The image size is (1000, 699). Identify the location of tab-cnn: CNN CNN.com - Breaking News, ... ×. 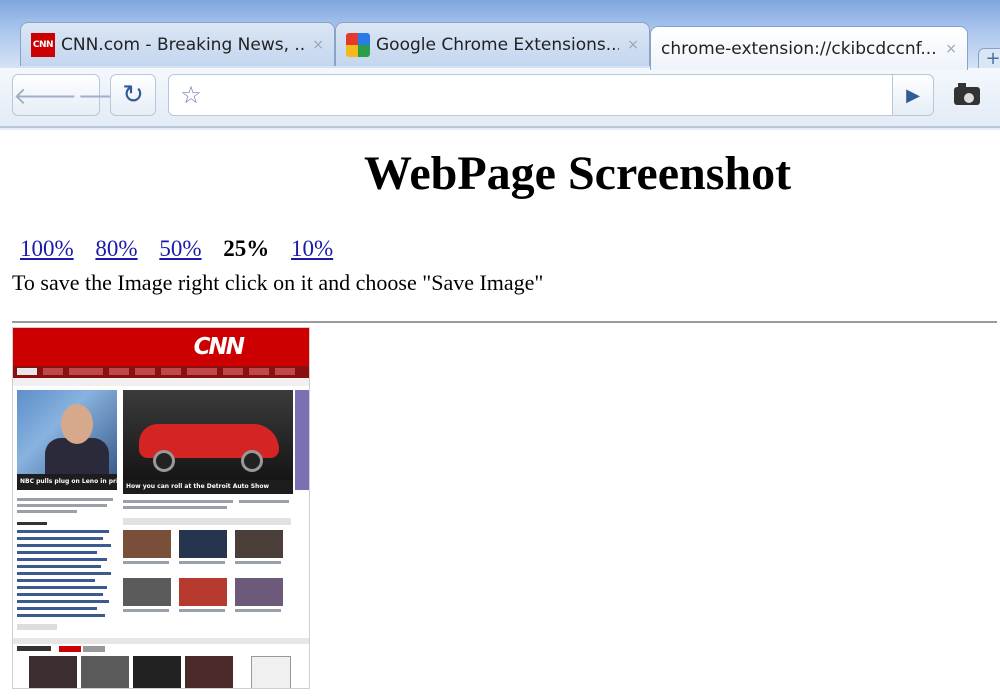
(177, 44).